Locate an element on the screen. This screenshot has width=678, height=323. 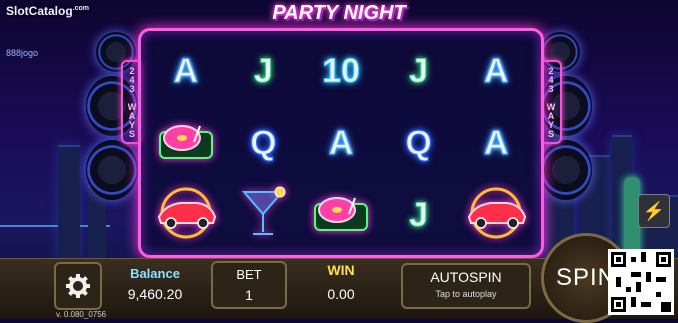
brand-sub: 888jogo is located at coordinates (22, 53).